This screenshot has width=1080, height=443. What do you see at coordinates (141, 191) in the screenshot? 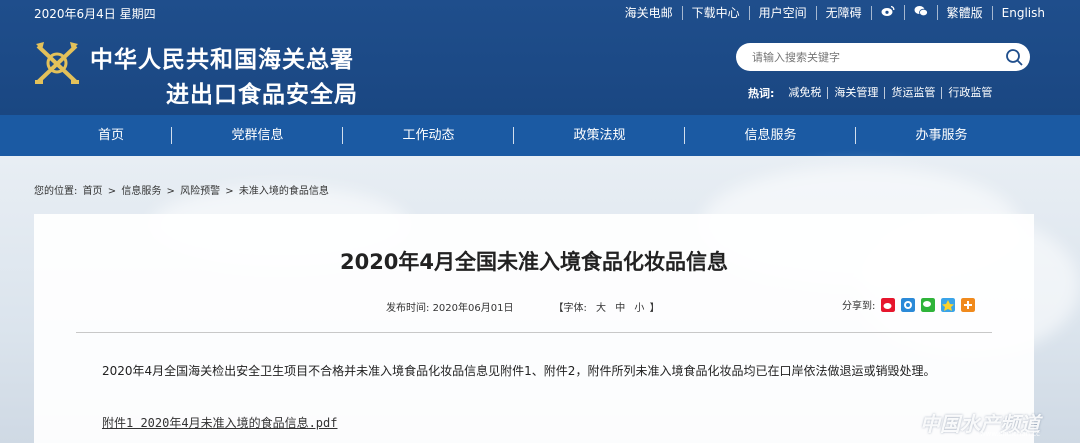
I see `breadcrumb-info-service: 信息服务` at bounding box center [141, 191].